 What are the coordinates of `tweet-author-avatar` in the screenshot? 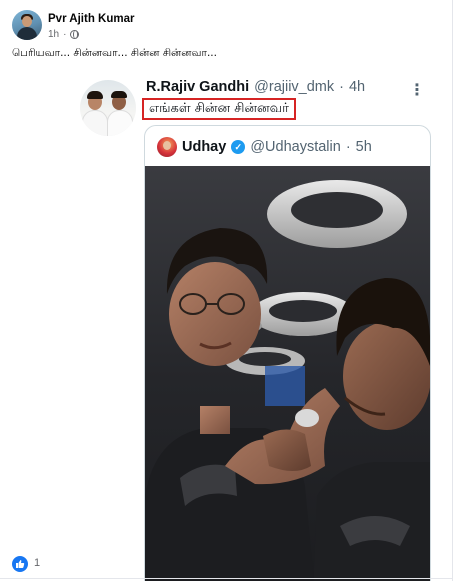 It's located at (108, 108).